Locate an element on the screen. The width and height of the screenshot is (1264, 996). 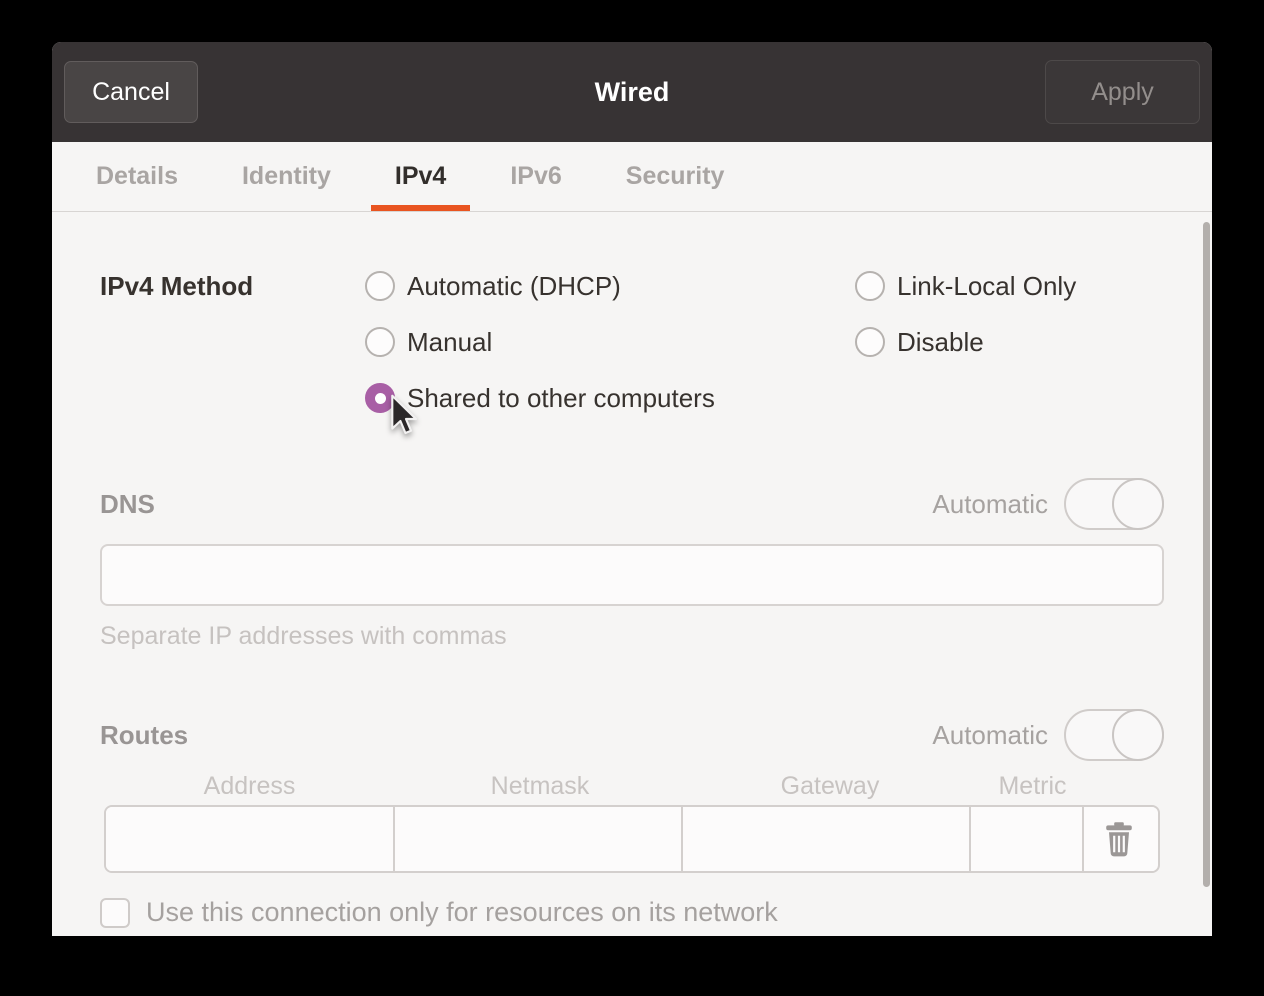
dns-input is located at coordinates (632, 575).